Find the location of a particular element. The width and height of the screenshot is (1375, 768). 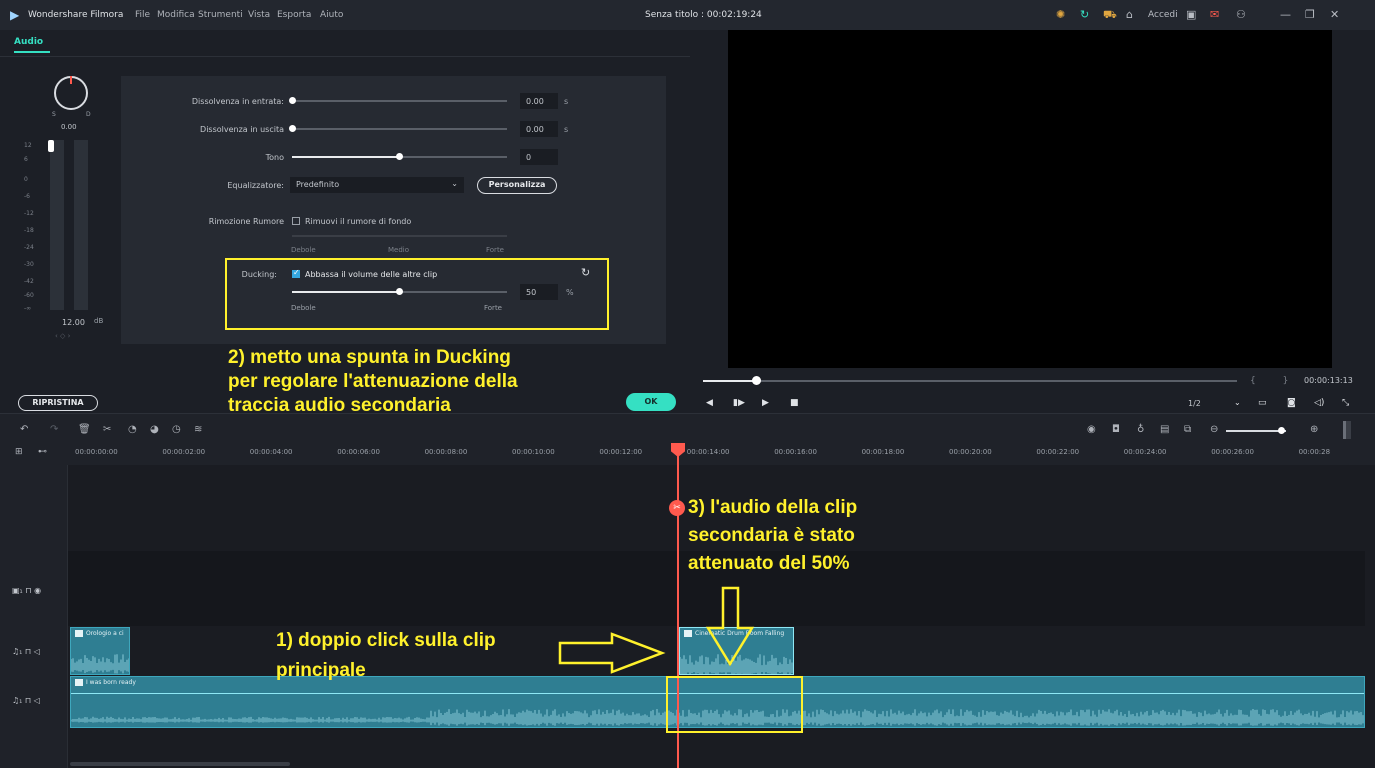

render-icon: ◉ is located at coordinates (1091, 429).